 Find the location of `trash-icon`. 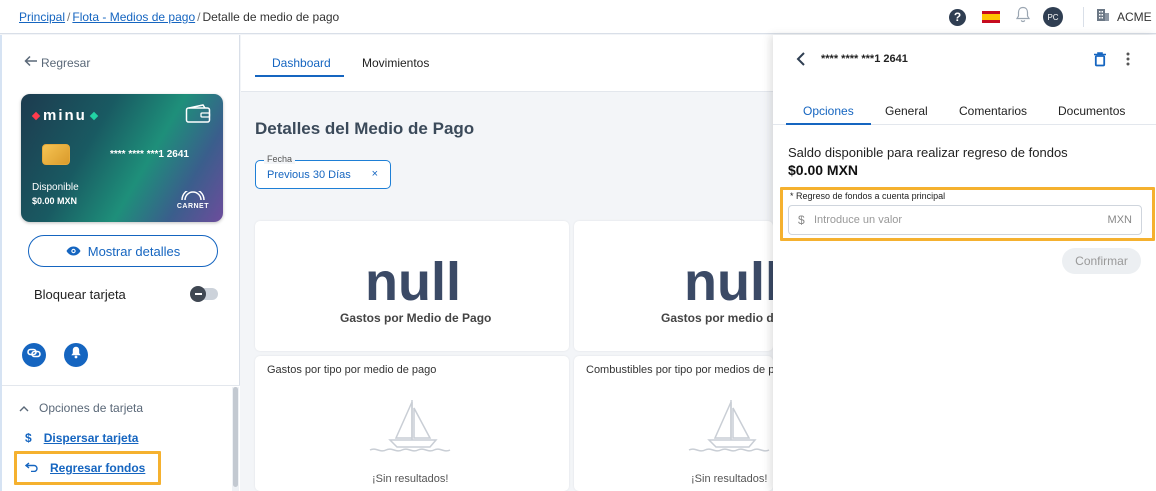

trash-icon is located at coordinates (1100, 61).